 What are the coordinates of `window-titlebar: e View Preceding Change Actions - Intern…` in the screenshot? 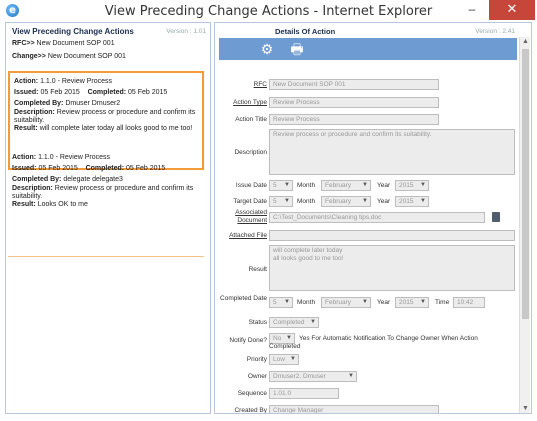 It's located at (268, 11).